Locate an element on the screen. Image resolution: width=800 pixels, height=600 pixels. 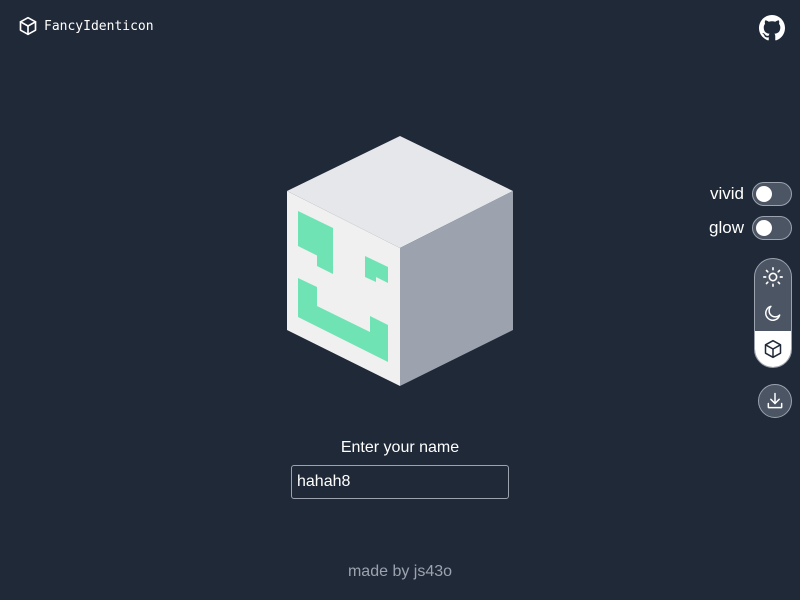
light-theme-button is located at coordinates (773, 277).